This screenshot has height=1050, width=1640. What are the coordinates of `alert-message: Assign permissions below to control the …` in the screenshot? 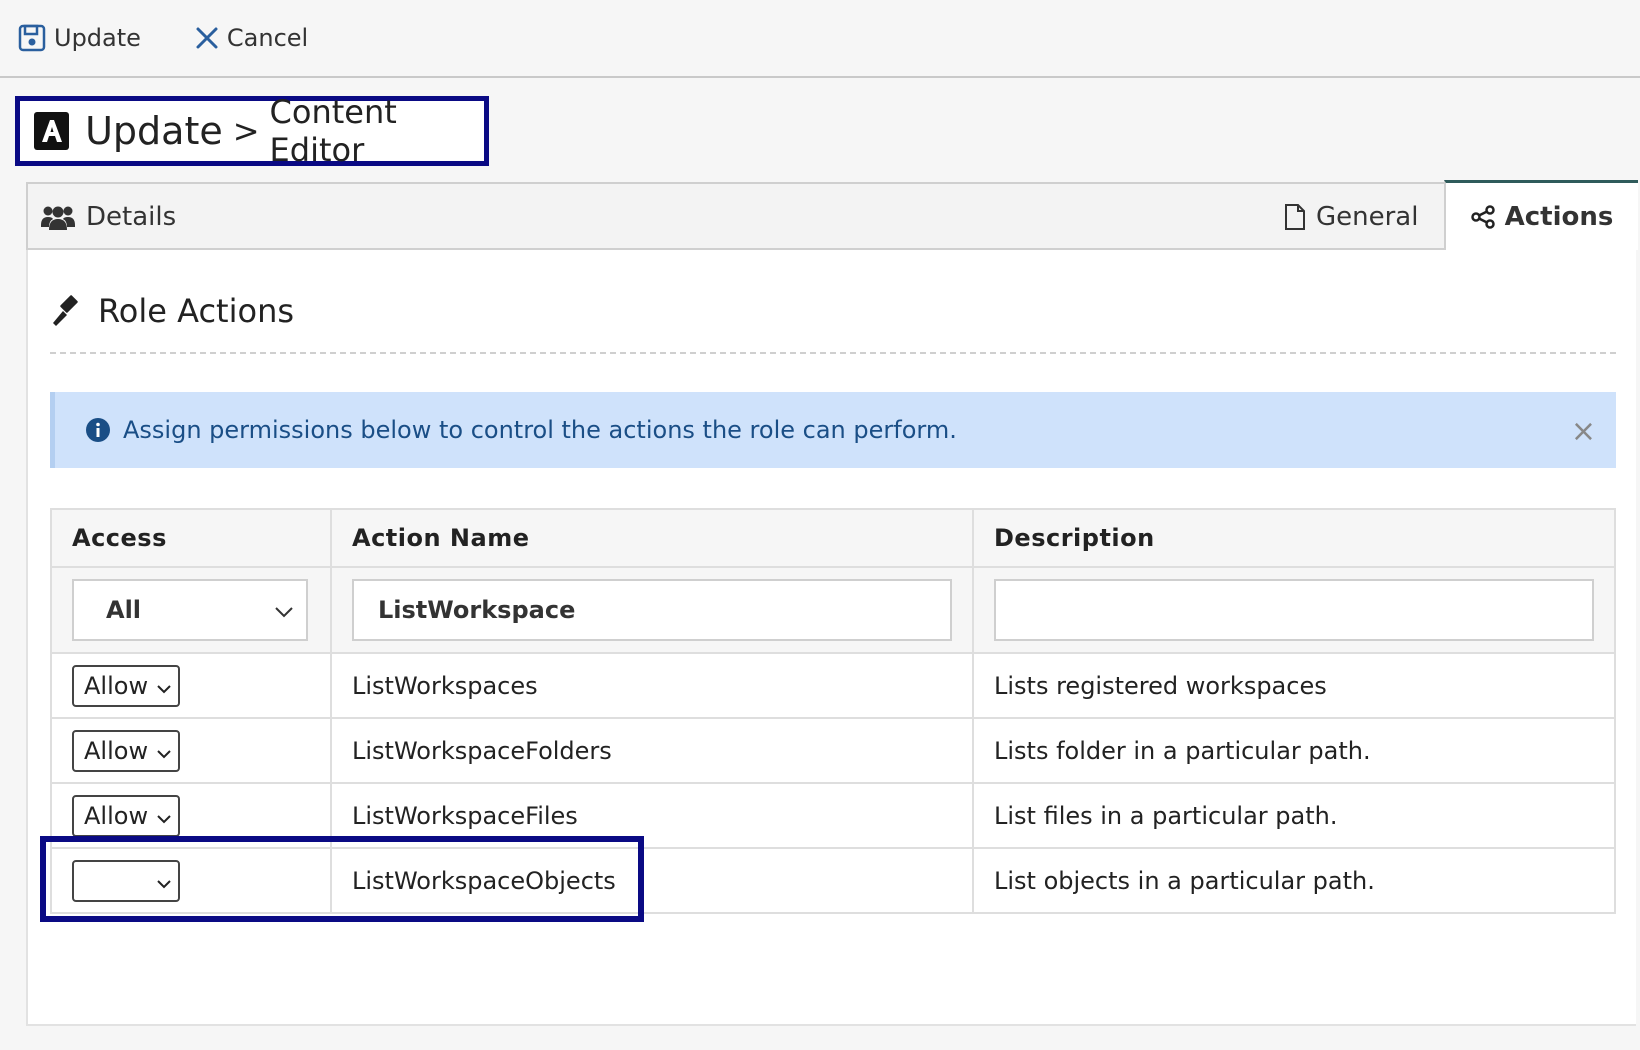 It's located at (540, 430).